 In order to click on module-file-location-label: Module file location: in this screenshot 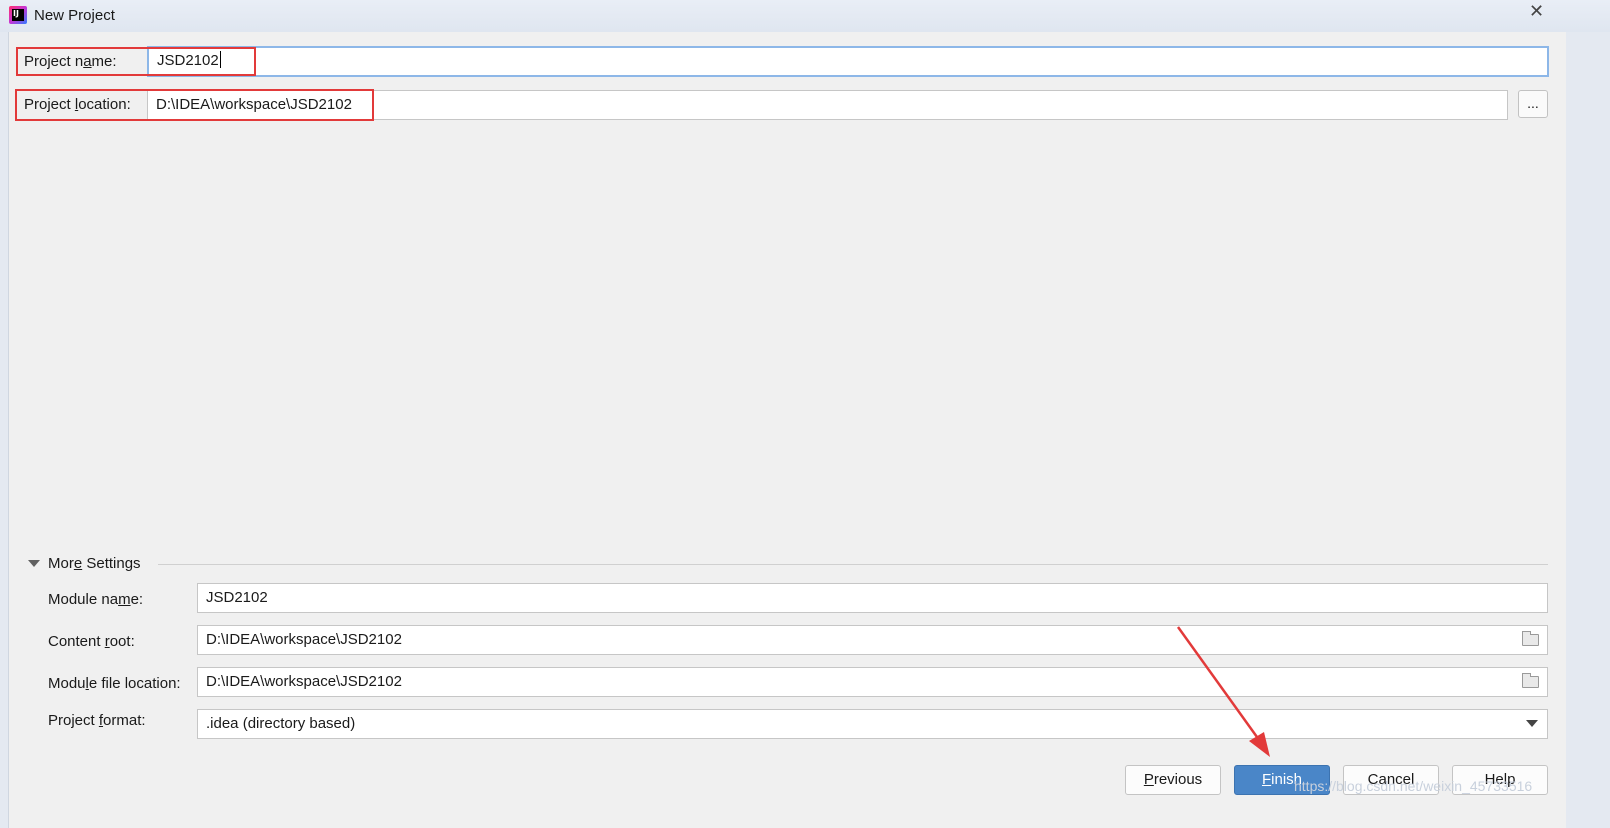, I will do `click(114, 683)`.